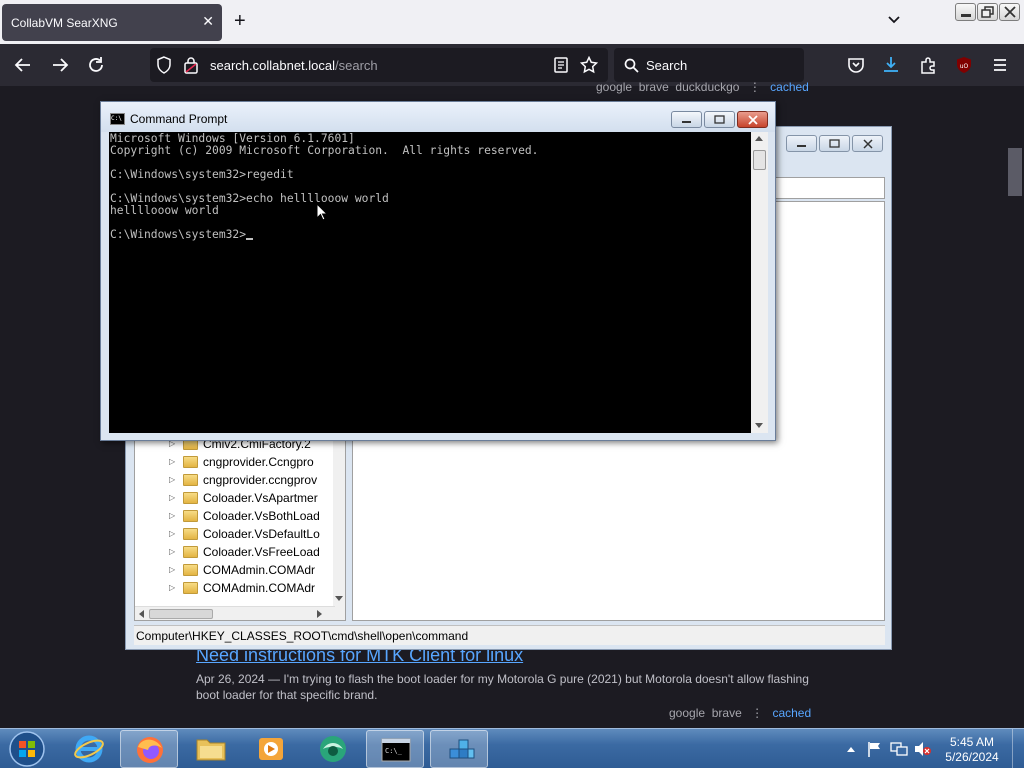 This screenshot has width=1024, height=768. I want to click on svg-text: uO, so click(964, 66).